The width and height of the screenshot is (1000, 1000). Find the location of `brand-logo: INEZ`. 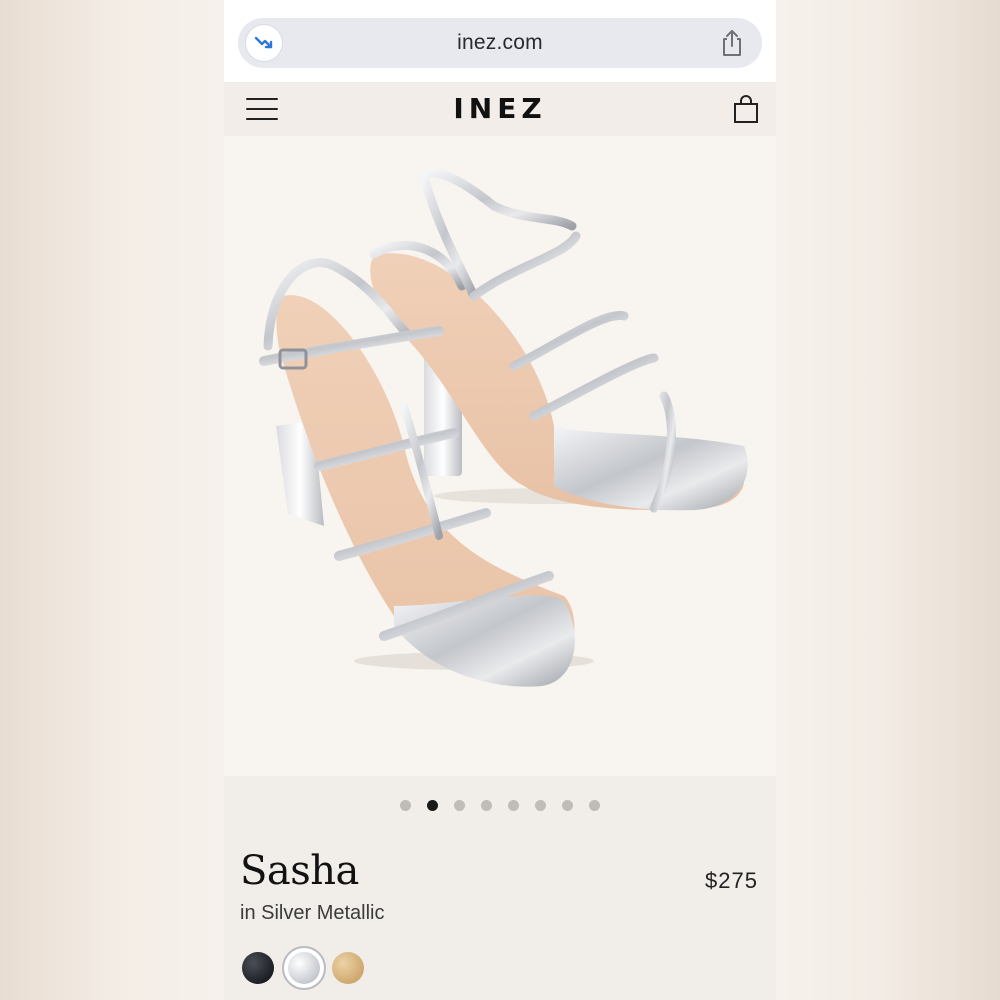

brand-logo: INEZ is located at coordinates (500, 108).